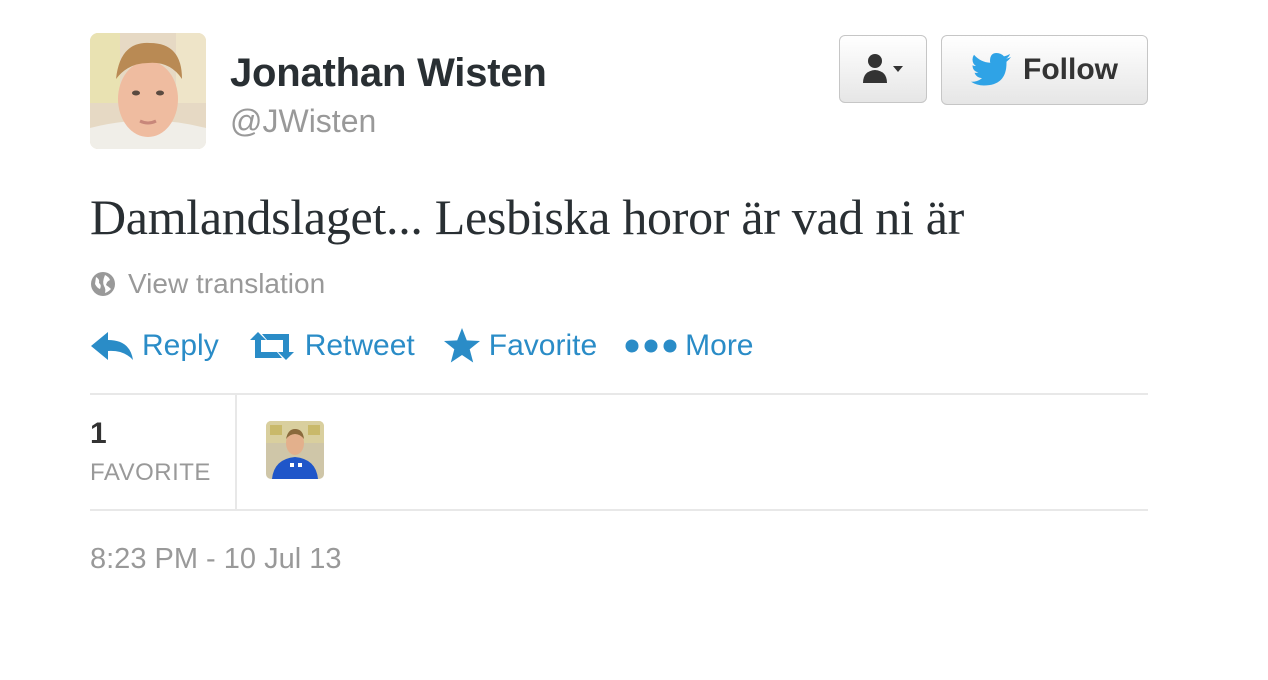 This screenshot has width=1268, height=680. I want to click on follow-button: Follow, so click(1044, 70).